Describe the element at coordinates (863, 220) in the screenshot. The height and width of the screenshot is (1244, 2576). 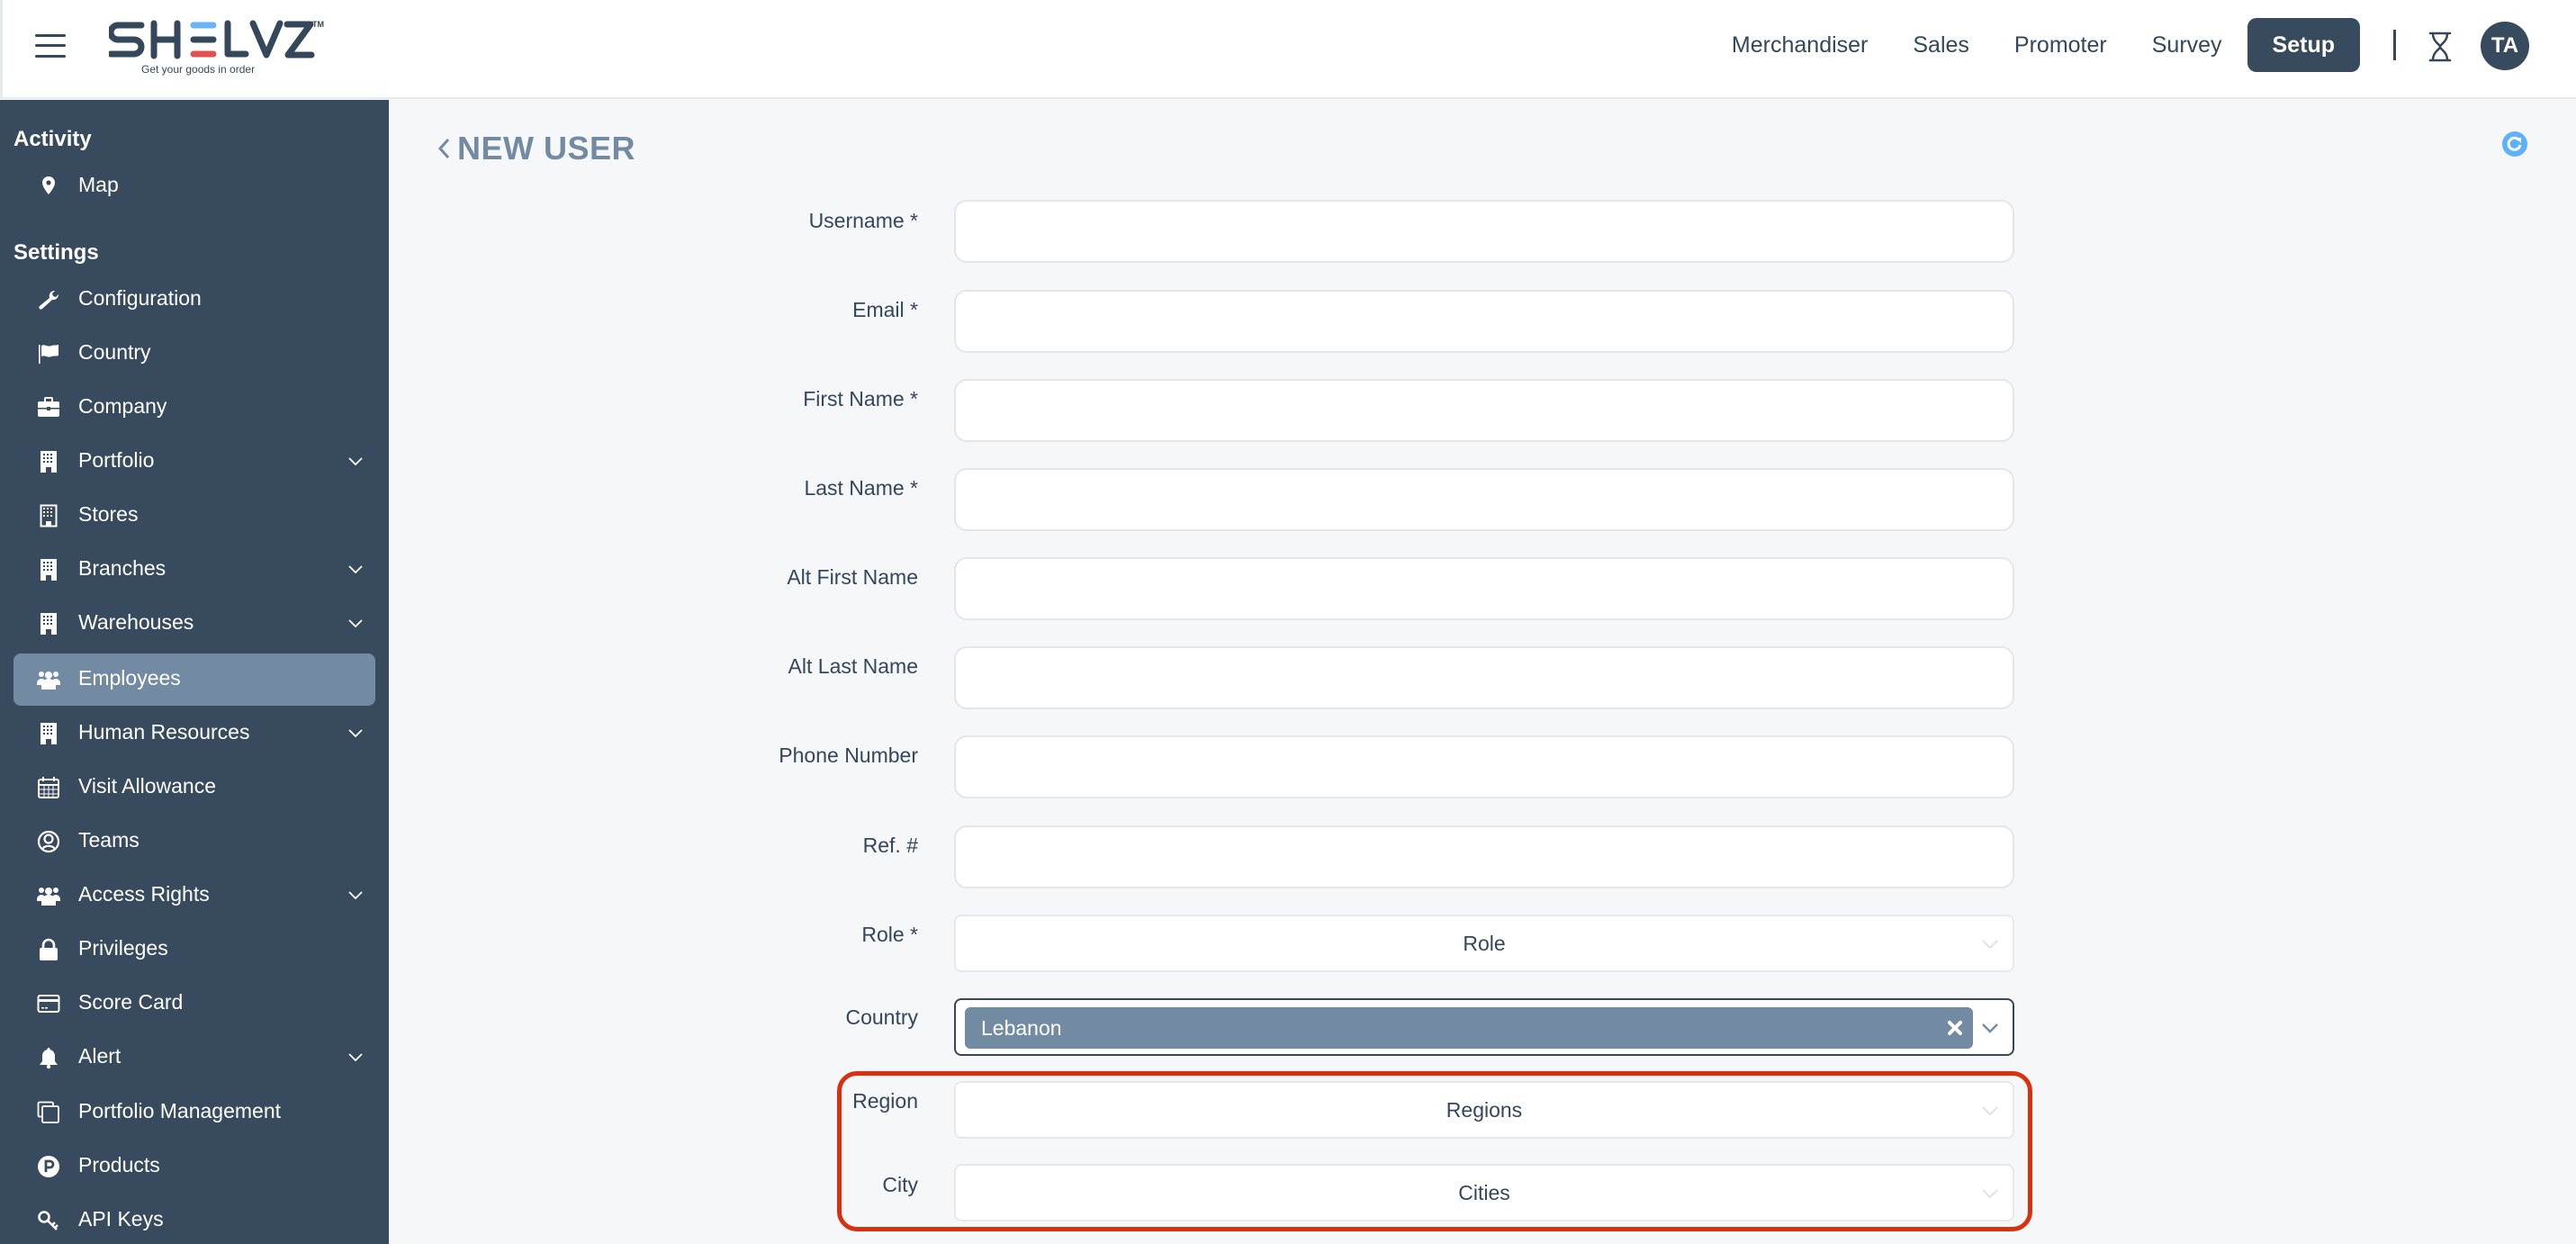
I see `username-label: Username *` at that location.